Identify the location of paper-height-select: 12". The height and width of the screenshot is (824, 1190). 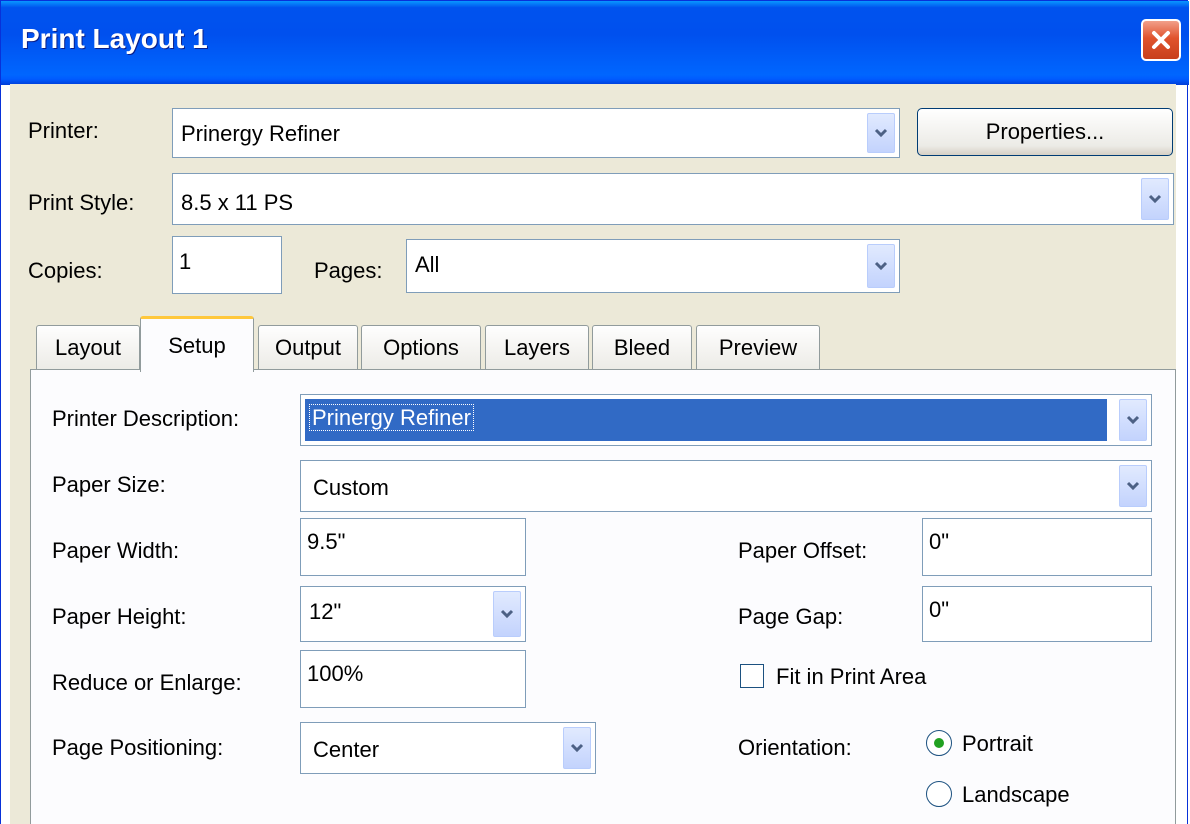
(413, 614).